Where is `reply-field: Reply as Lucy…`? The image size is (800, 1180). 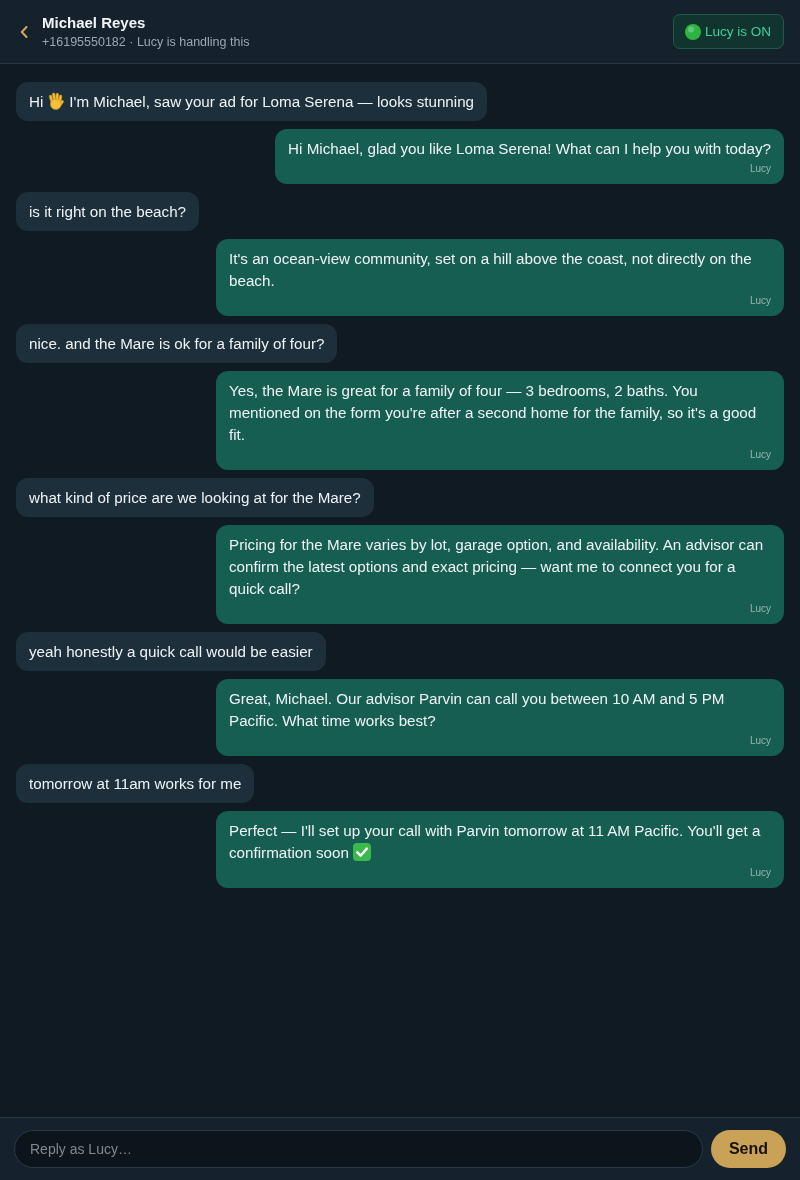 reply-field: Reply as Lucy… is located at coordinates (358, 1149).